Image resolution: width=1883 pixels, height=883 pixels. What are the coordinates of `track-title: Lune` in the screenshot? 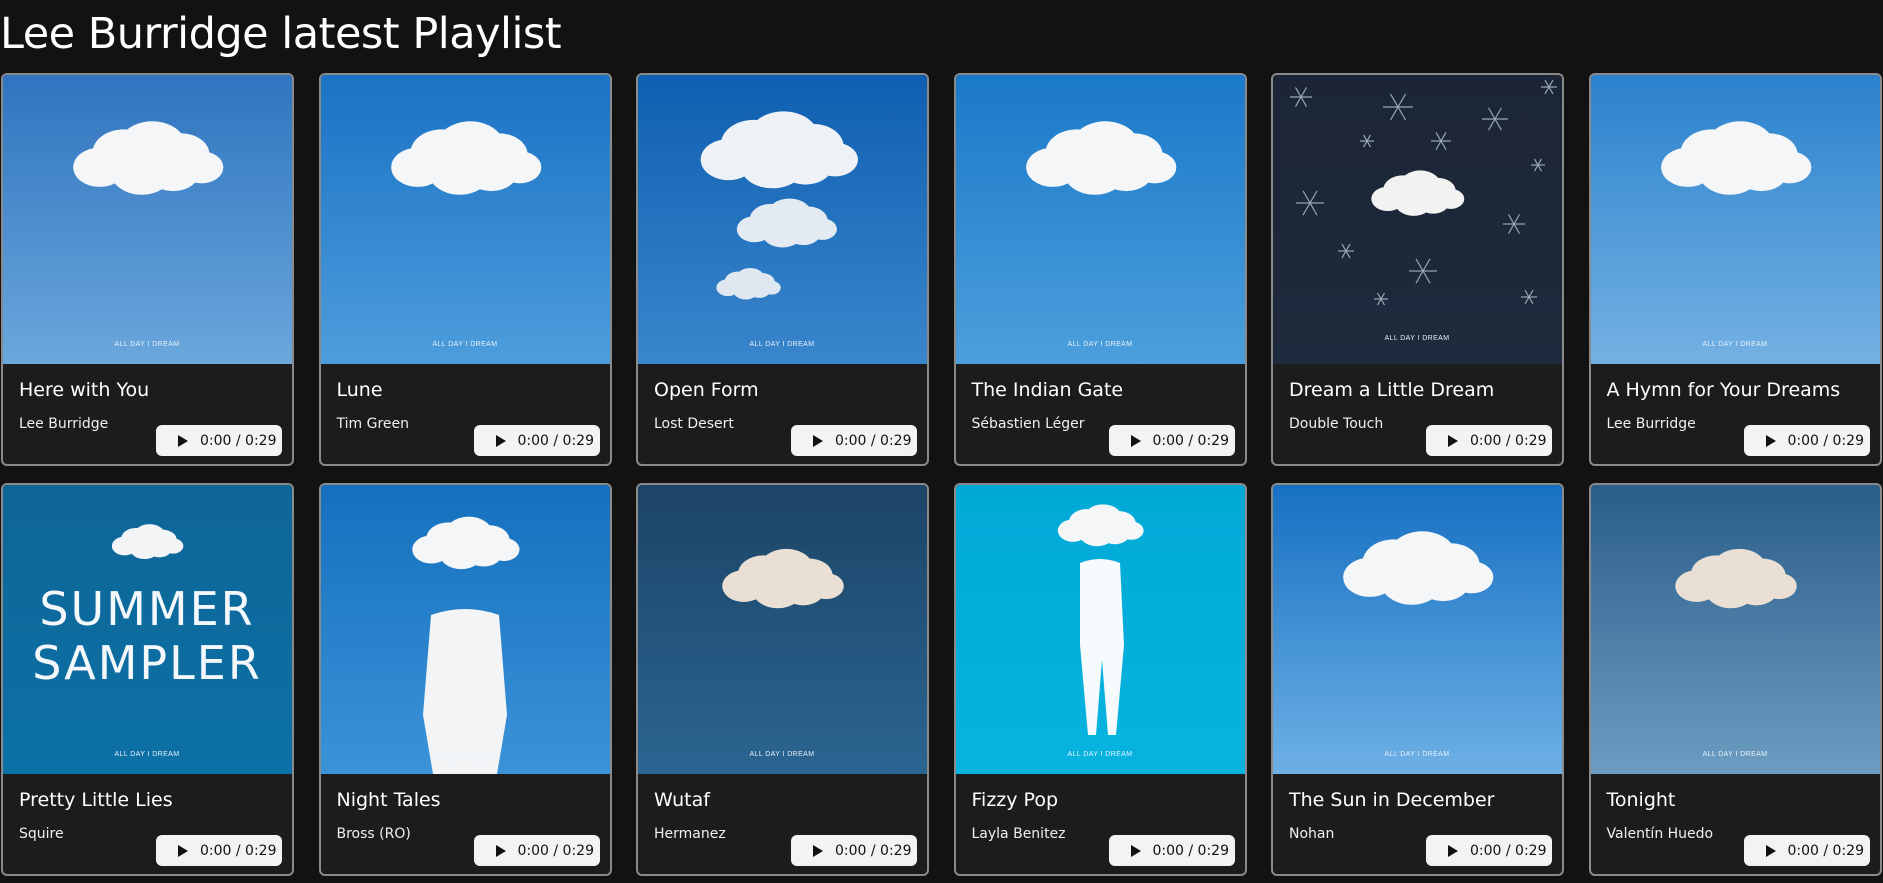 It's located at (359, 390).